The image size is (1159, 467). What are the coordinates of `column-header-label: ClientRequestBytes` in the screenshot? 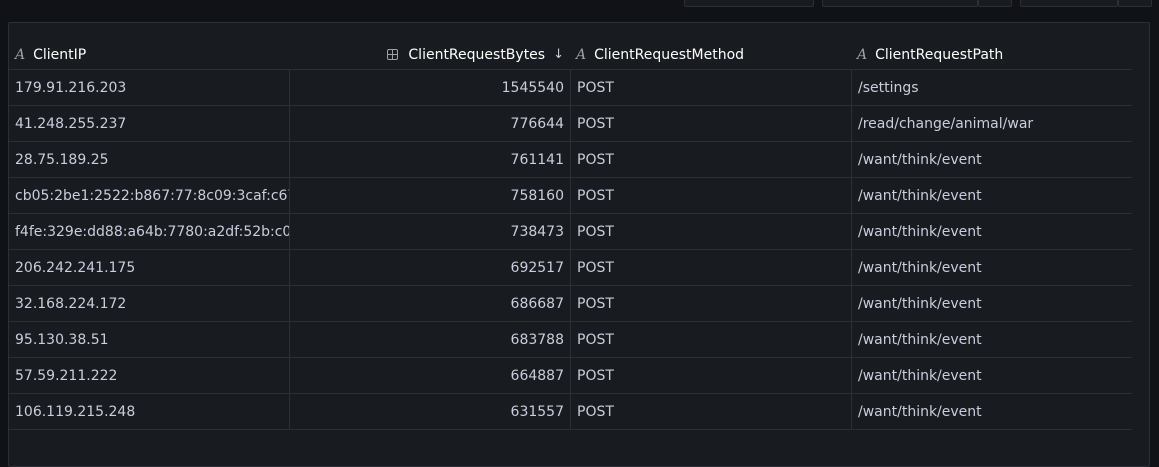 It's located at (477, 54).